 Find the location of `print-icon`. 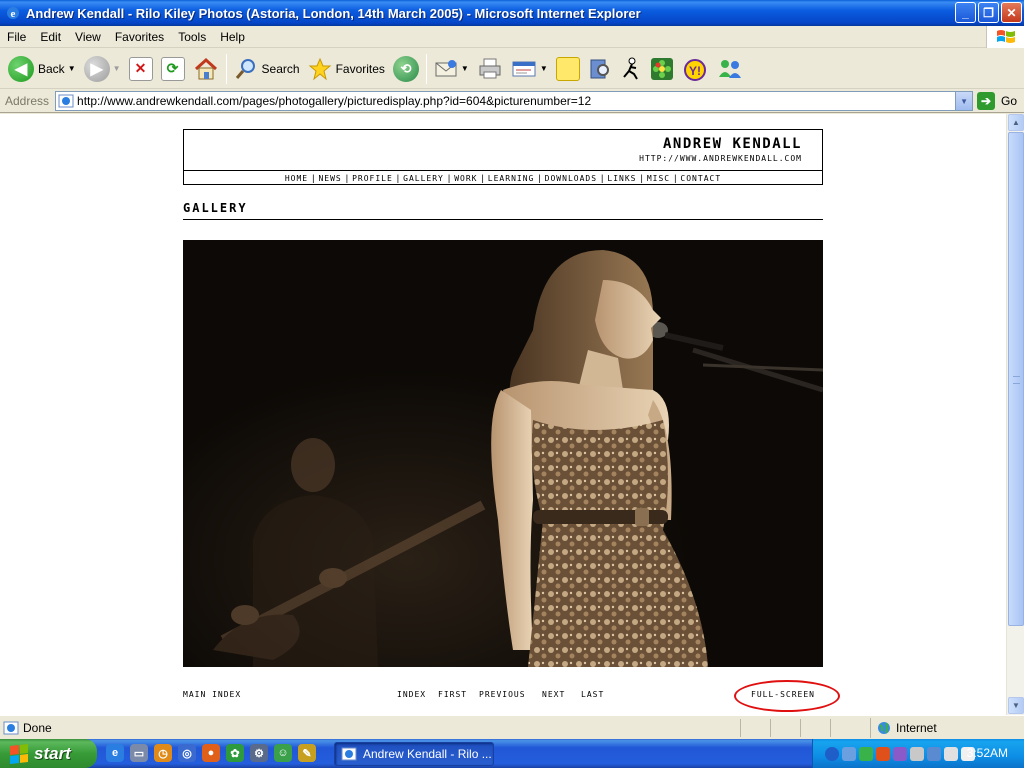

print-icon is located at coordinates (490, 68).